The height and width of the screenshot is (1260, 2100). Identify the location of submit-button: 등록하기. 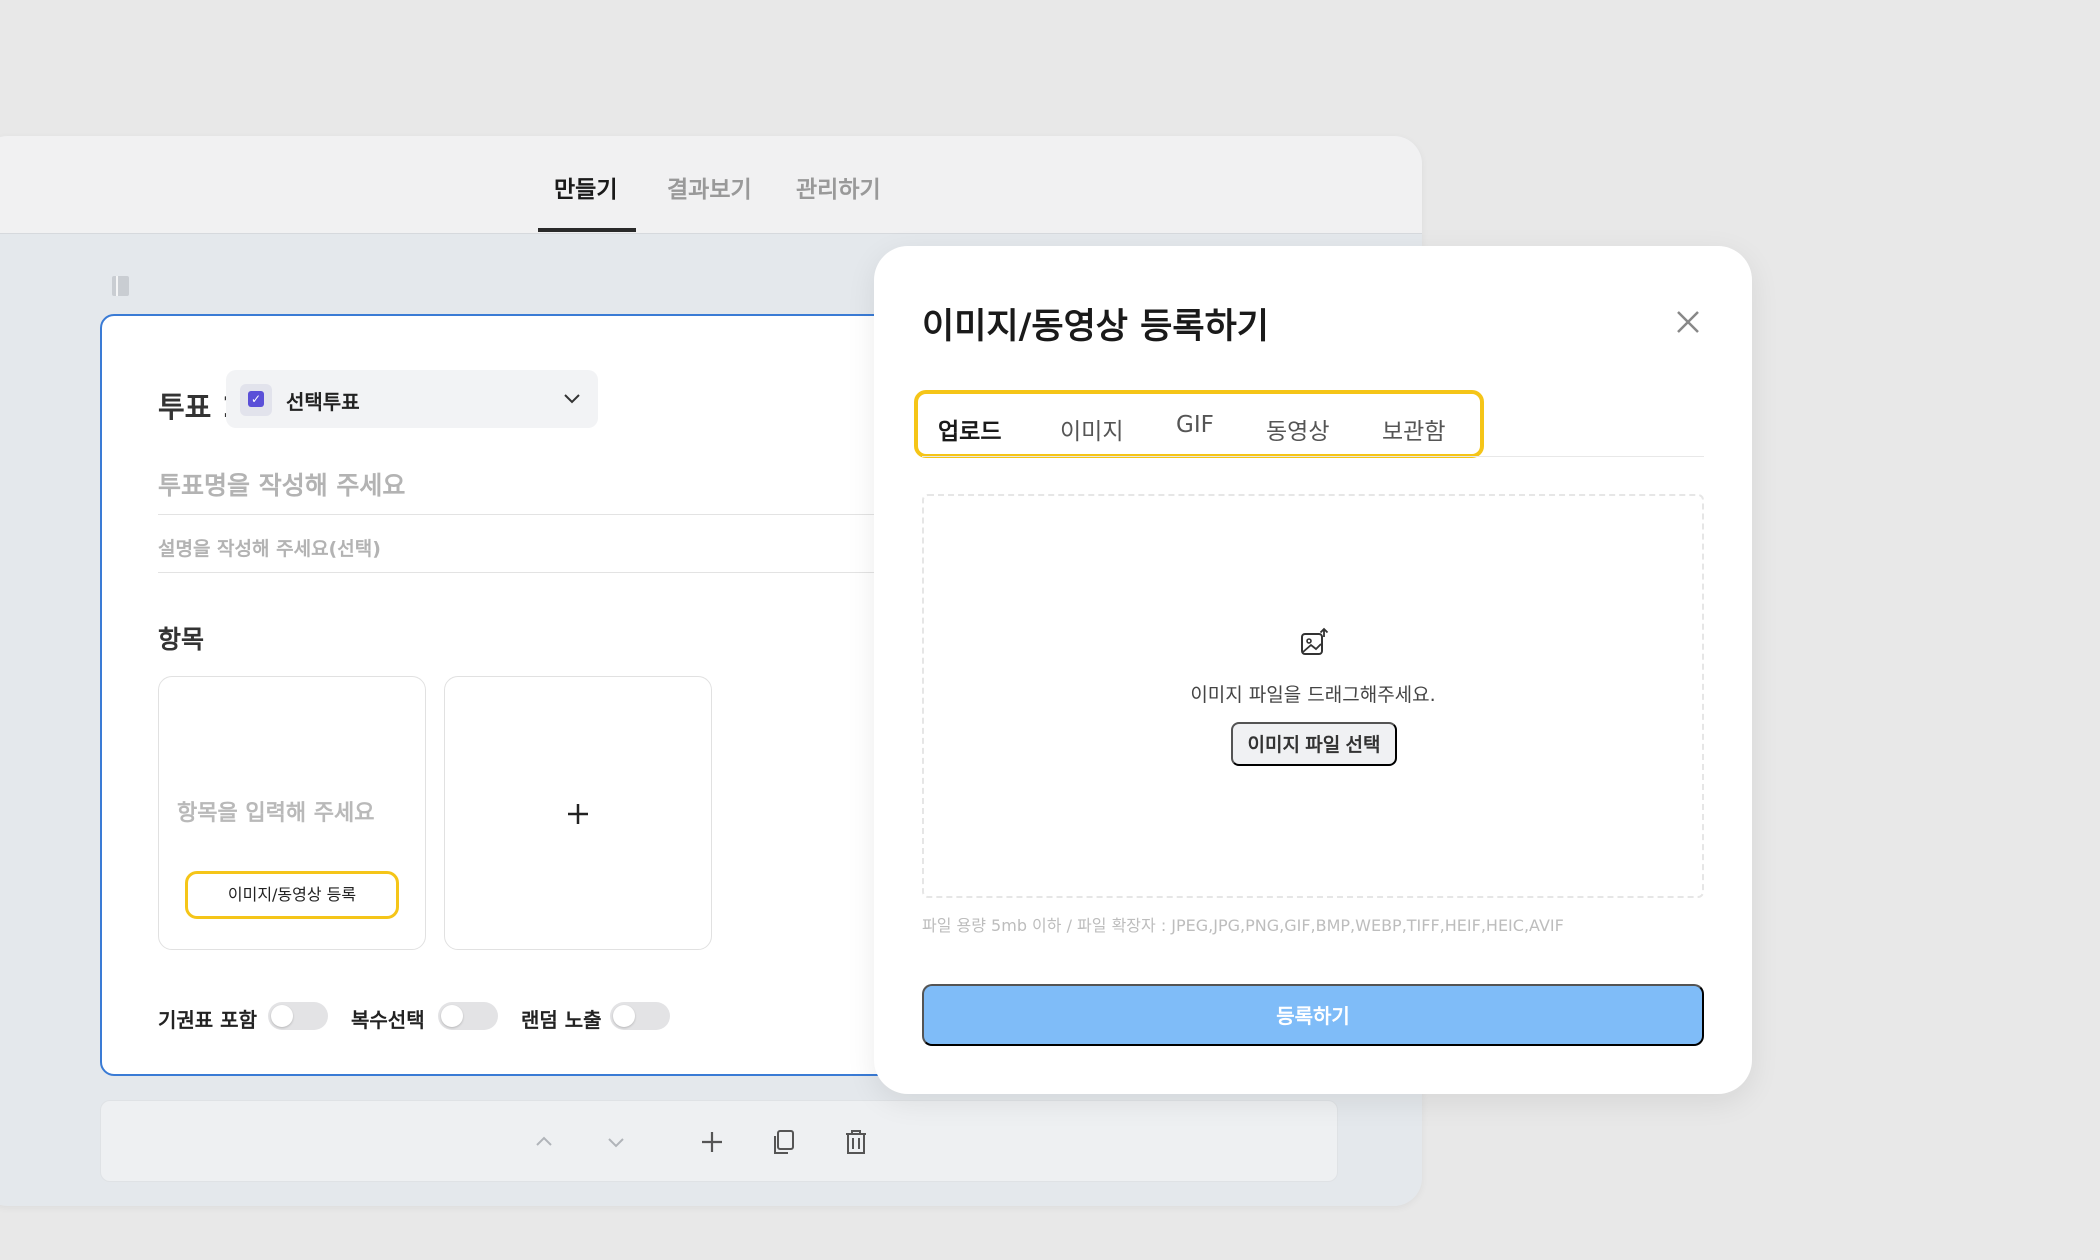
(1313, 1015).